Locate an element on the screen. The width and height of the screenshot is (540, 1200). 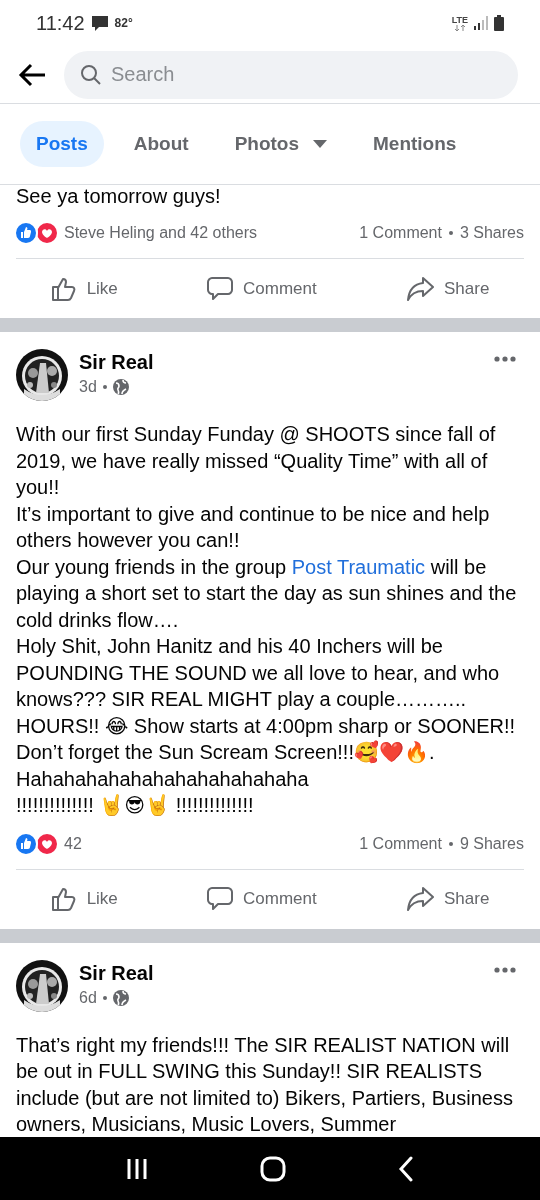
share-count: 3 Shares is located at coordinates (491, 233).